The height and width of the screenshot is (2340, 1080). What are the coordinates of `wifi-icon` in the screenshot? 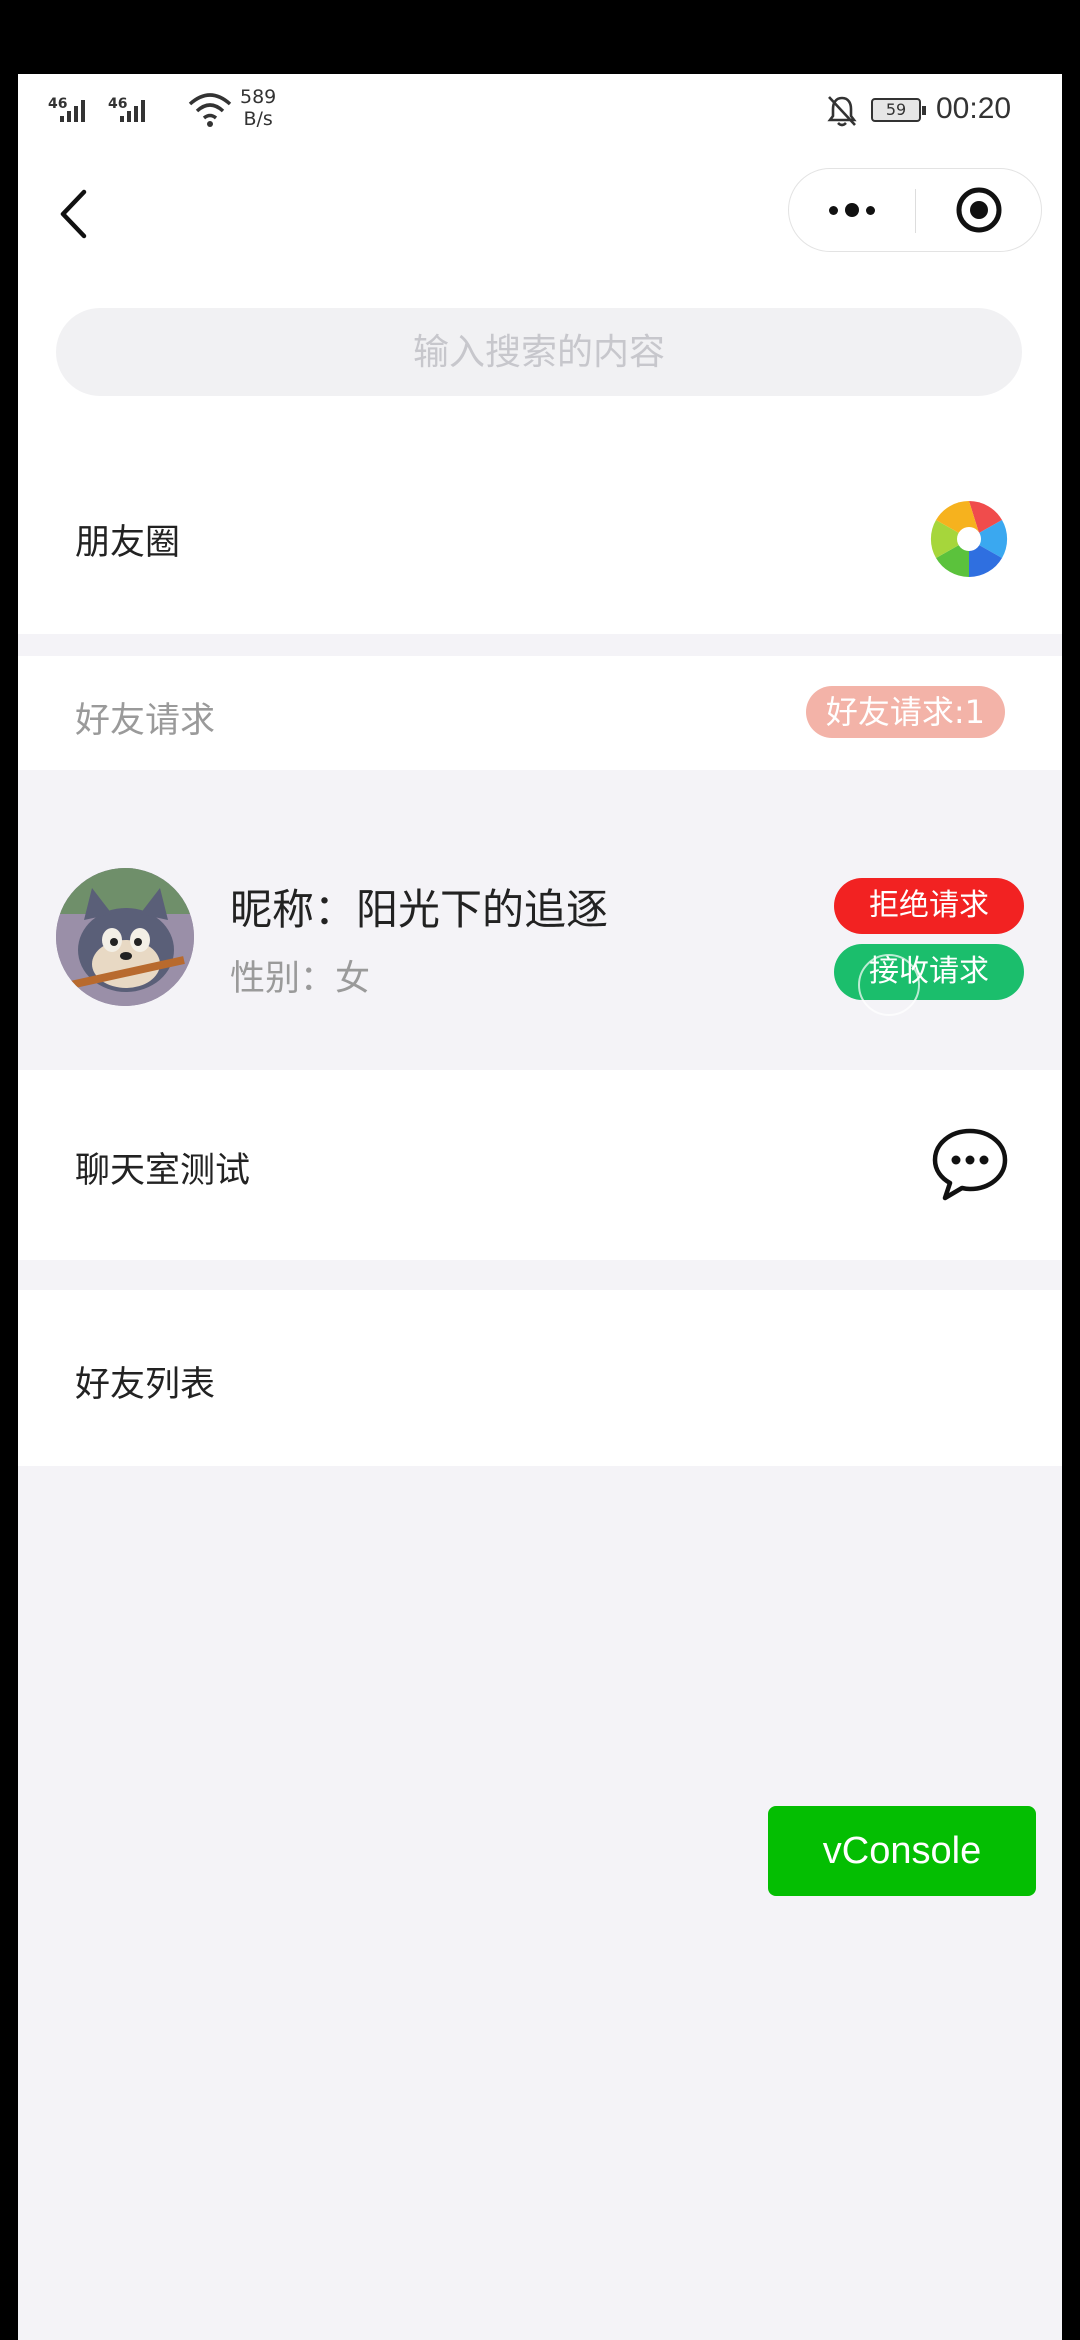 It's located at (210, 110).